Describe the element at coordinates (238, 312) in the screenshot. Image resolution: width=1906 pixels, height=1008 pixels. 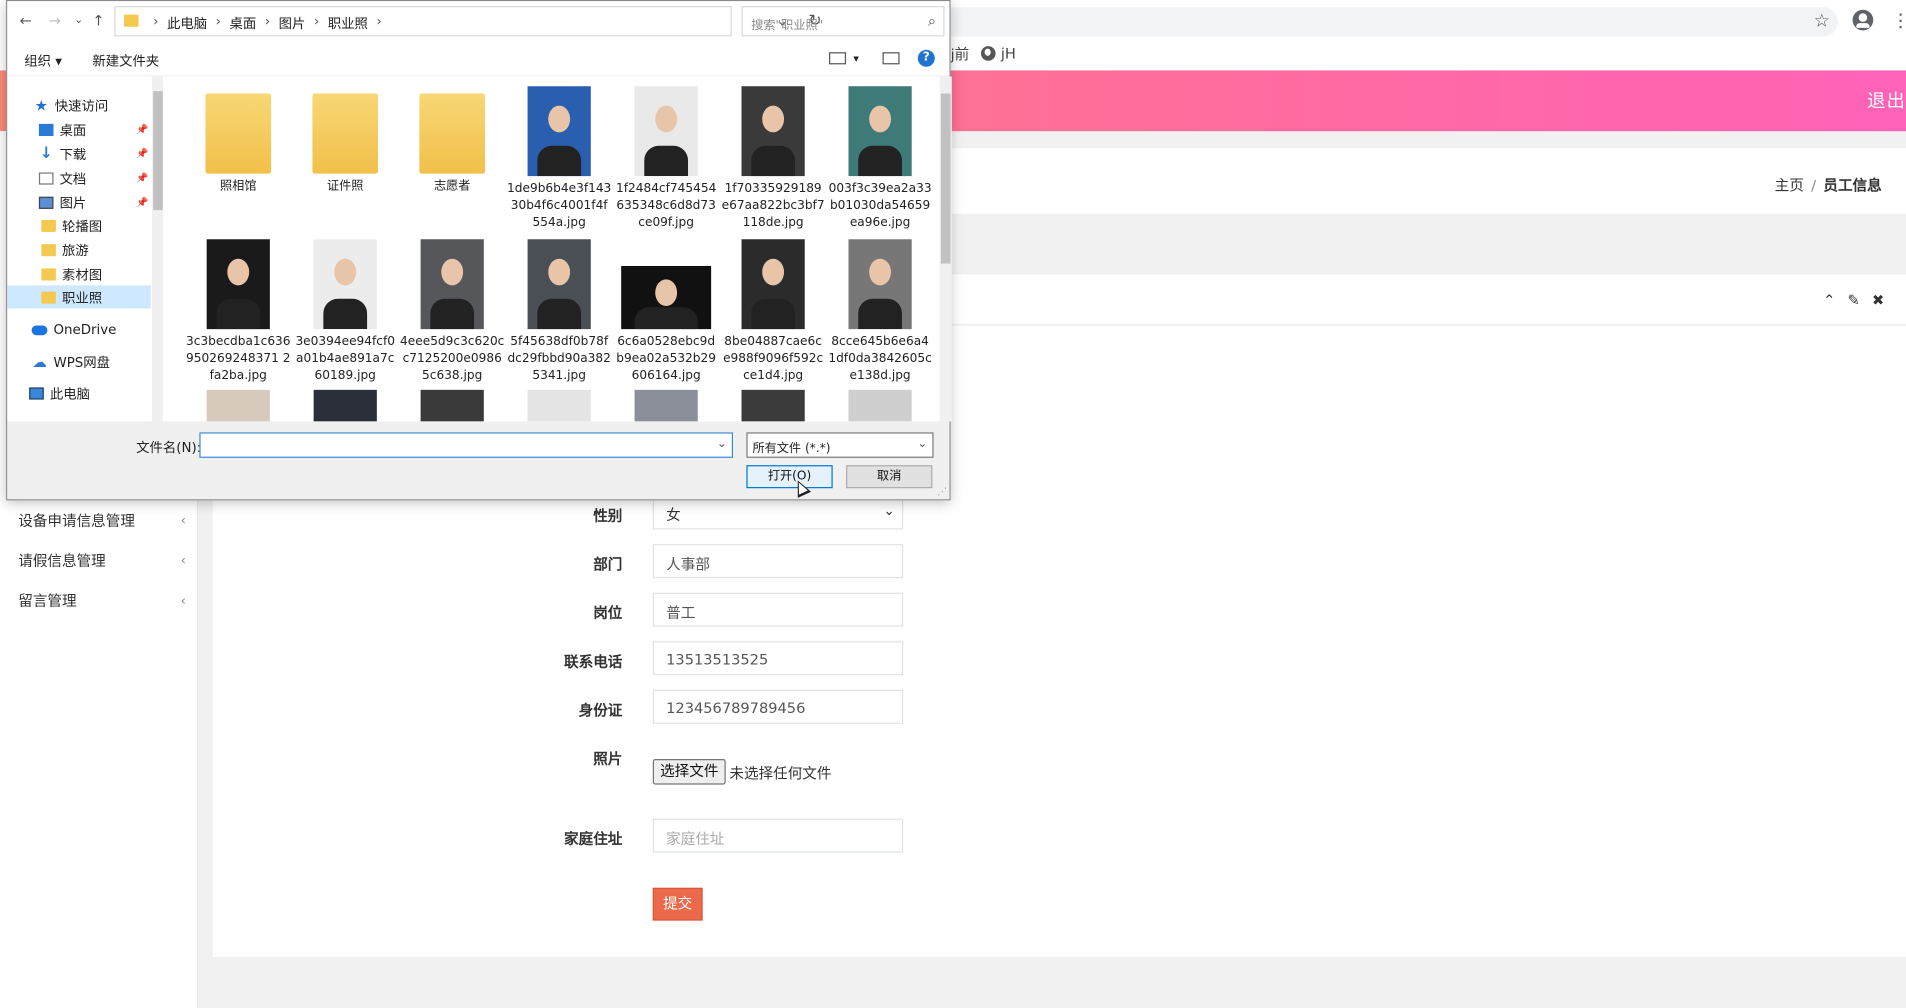
I see `file-item: 3c3becdba1c636950269248371 2fa2ba.jpg` at that location.